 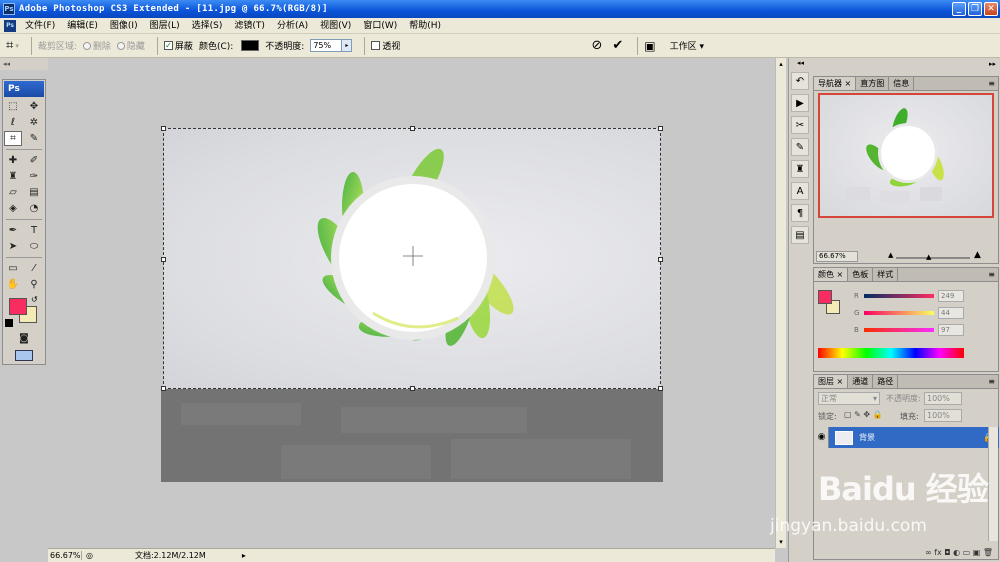 What do you see at coordinates (178, 45) in the screenshot?
I see `shield-checkbox: ✓ 屏蔽` at bounding box center [178, 45].